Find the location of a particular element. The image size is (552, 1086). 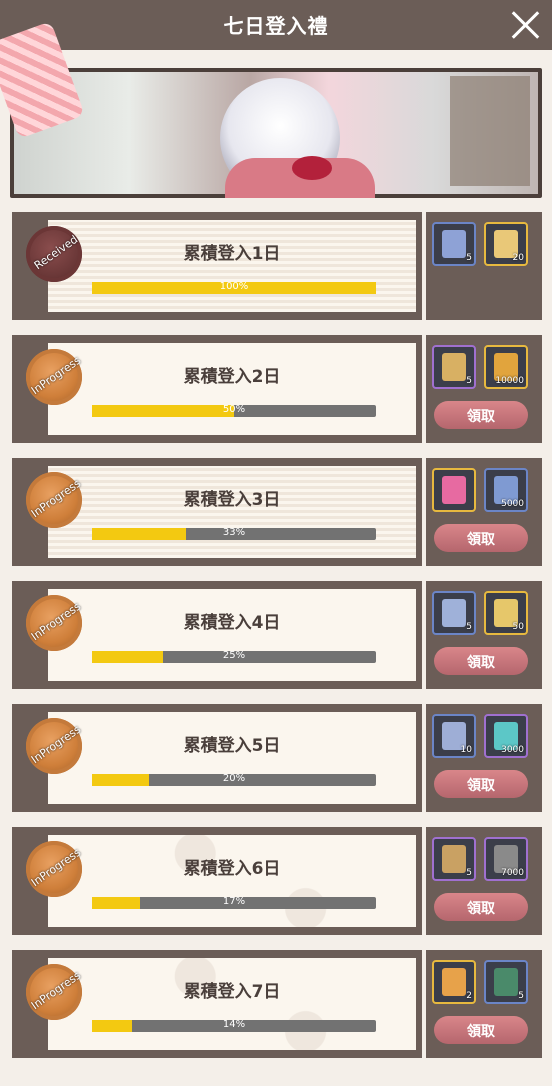

row-title: 累積登入1日 is located at coordinates (232, 254).